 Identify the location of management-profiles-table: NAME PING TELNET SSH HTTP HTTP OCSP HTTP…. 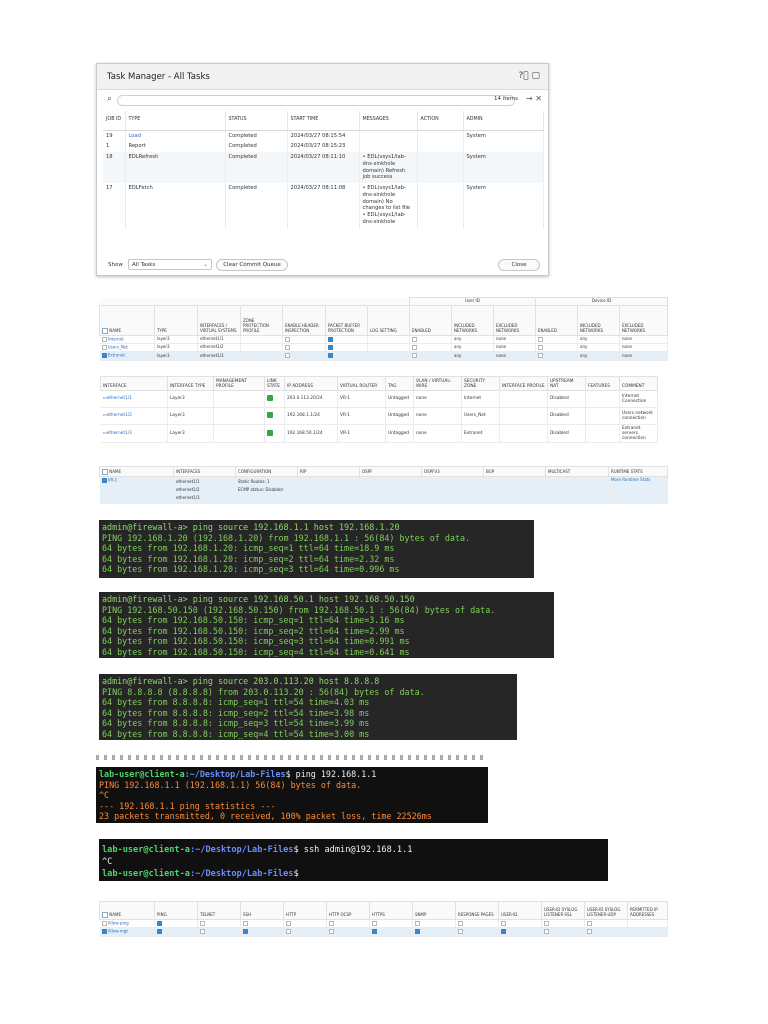
(383, 919).